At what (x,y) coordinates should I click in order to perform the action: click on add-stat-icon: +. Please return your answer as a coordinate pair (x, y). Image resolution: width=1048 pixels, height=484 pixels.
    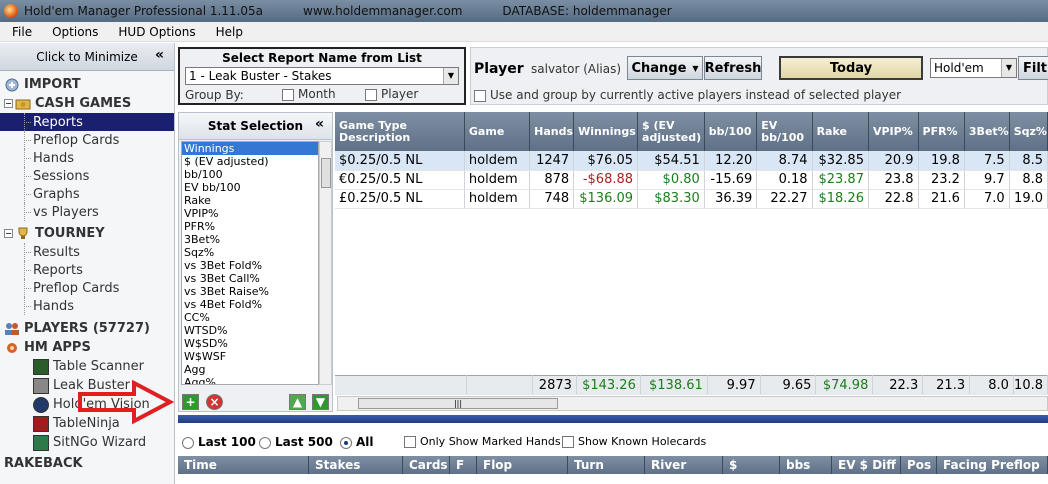
    Looking at the image, I should click on (190, 402).